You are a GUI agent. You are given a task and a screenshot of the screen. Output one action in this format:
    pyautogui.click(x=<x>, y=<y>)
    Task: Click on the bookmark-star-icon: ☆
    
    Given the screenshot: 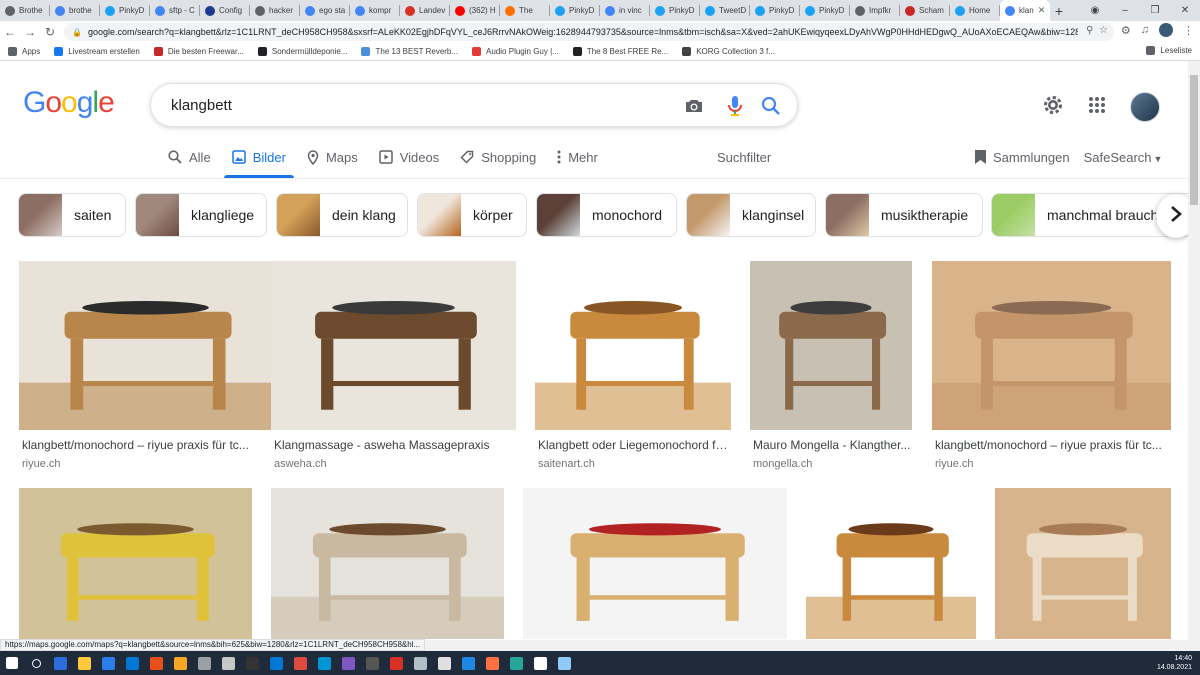 What is the action you would take?
    pyautogui.click(x=1103, y=30)
    